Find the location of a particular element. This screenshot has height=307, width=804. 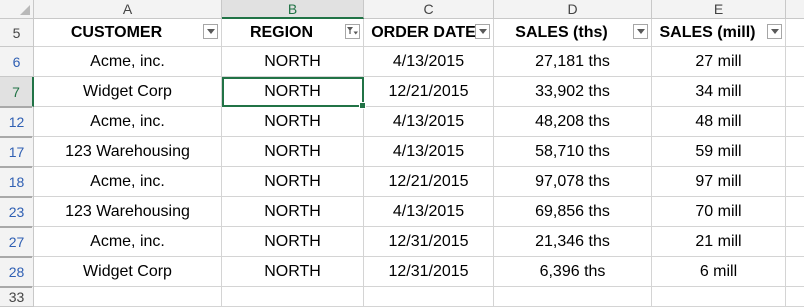

table-cell: 27 mill is located at coordinates (719, 62).